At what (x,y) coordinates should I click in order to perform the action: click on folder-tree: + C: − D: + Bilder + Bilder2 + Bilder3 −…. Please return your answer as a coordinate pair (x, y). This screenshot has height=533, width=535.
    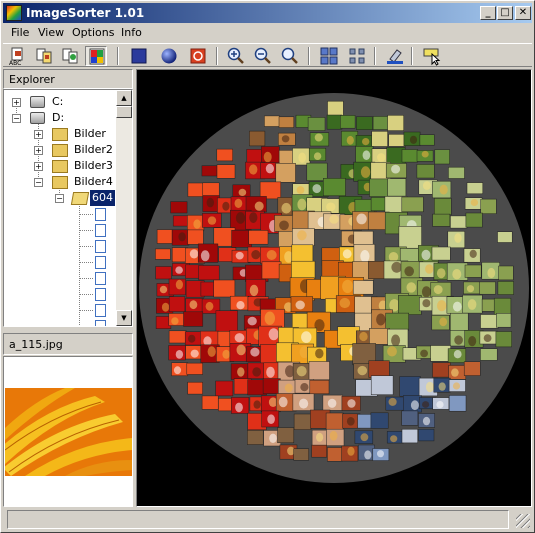
    Looking at the image, I should click on (68, 208).